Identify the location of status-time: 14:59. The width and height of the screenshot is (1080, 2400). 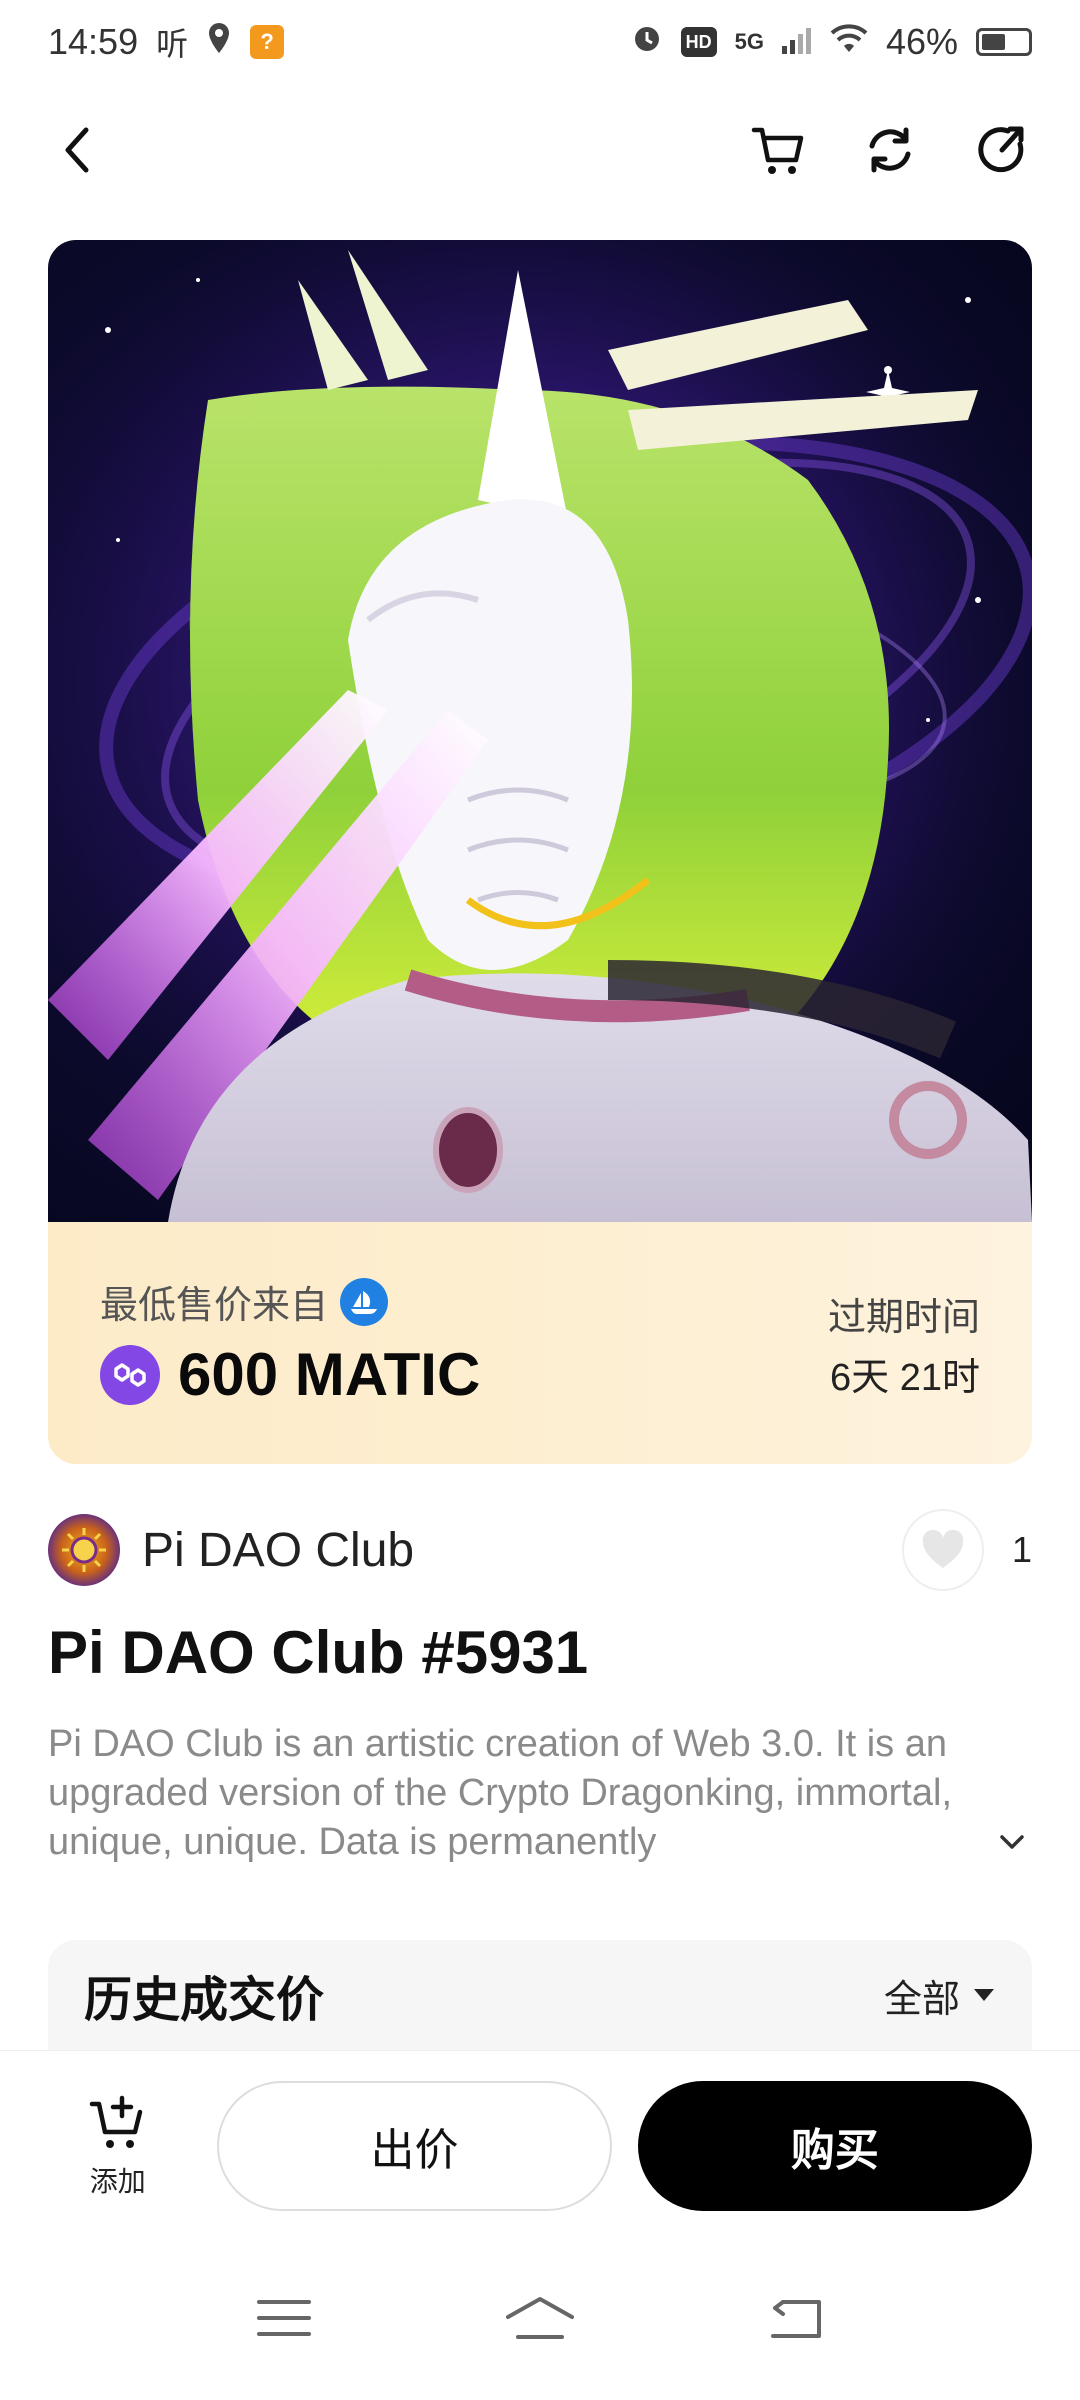
(93, 41).